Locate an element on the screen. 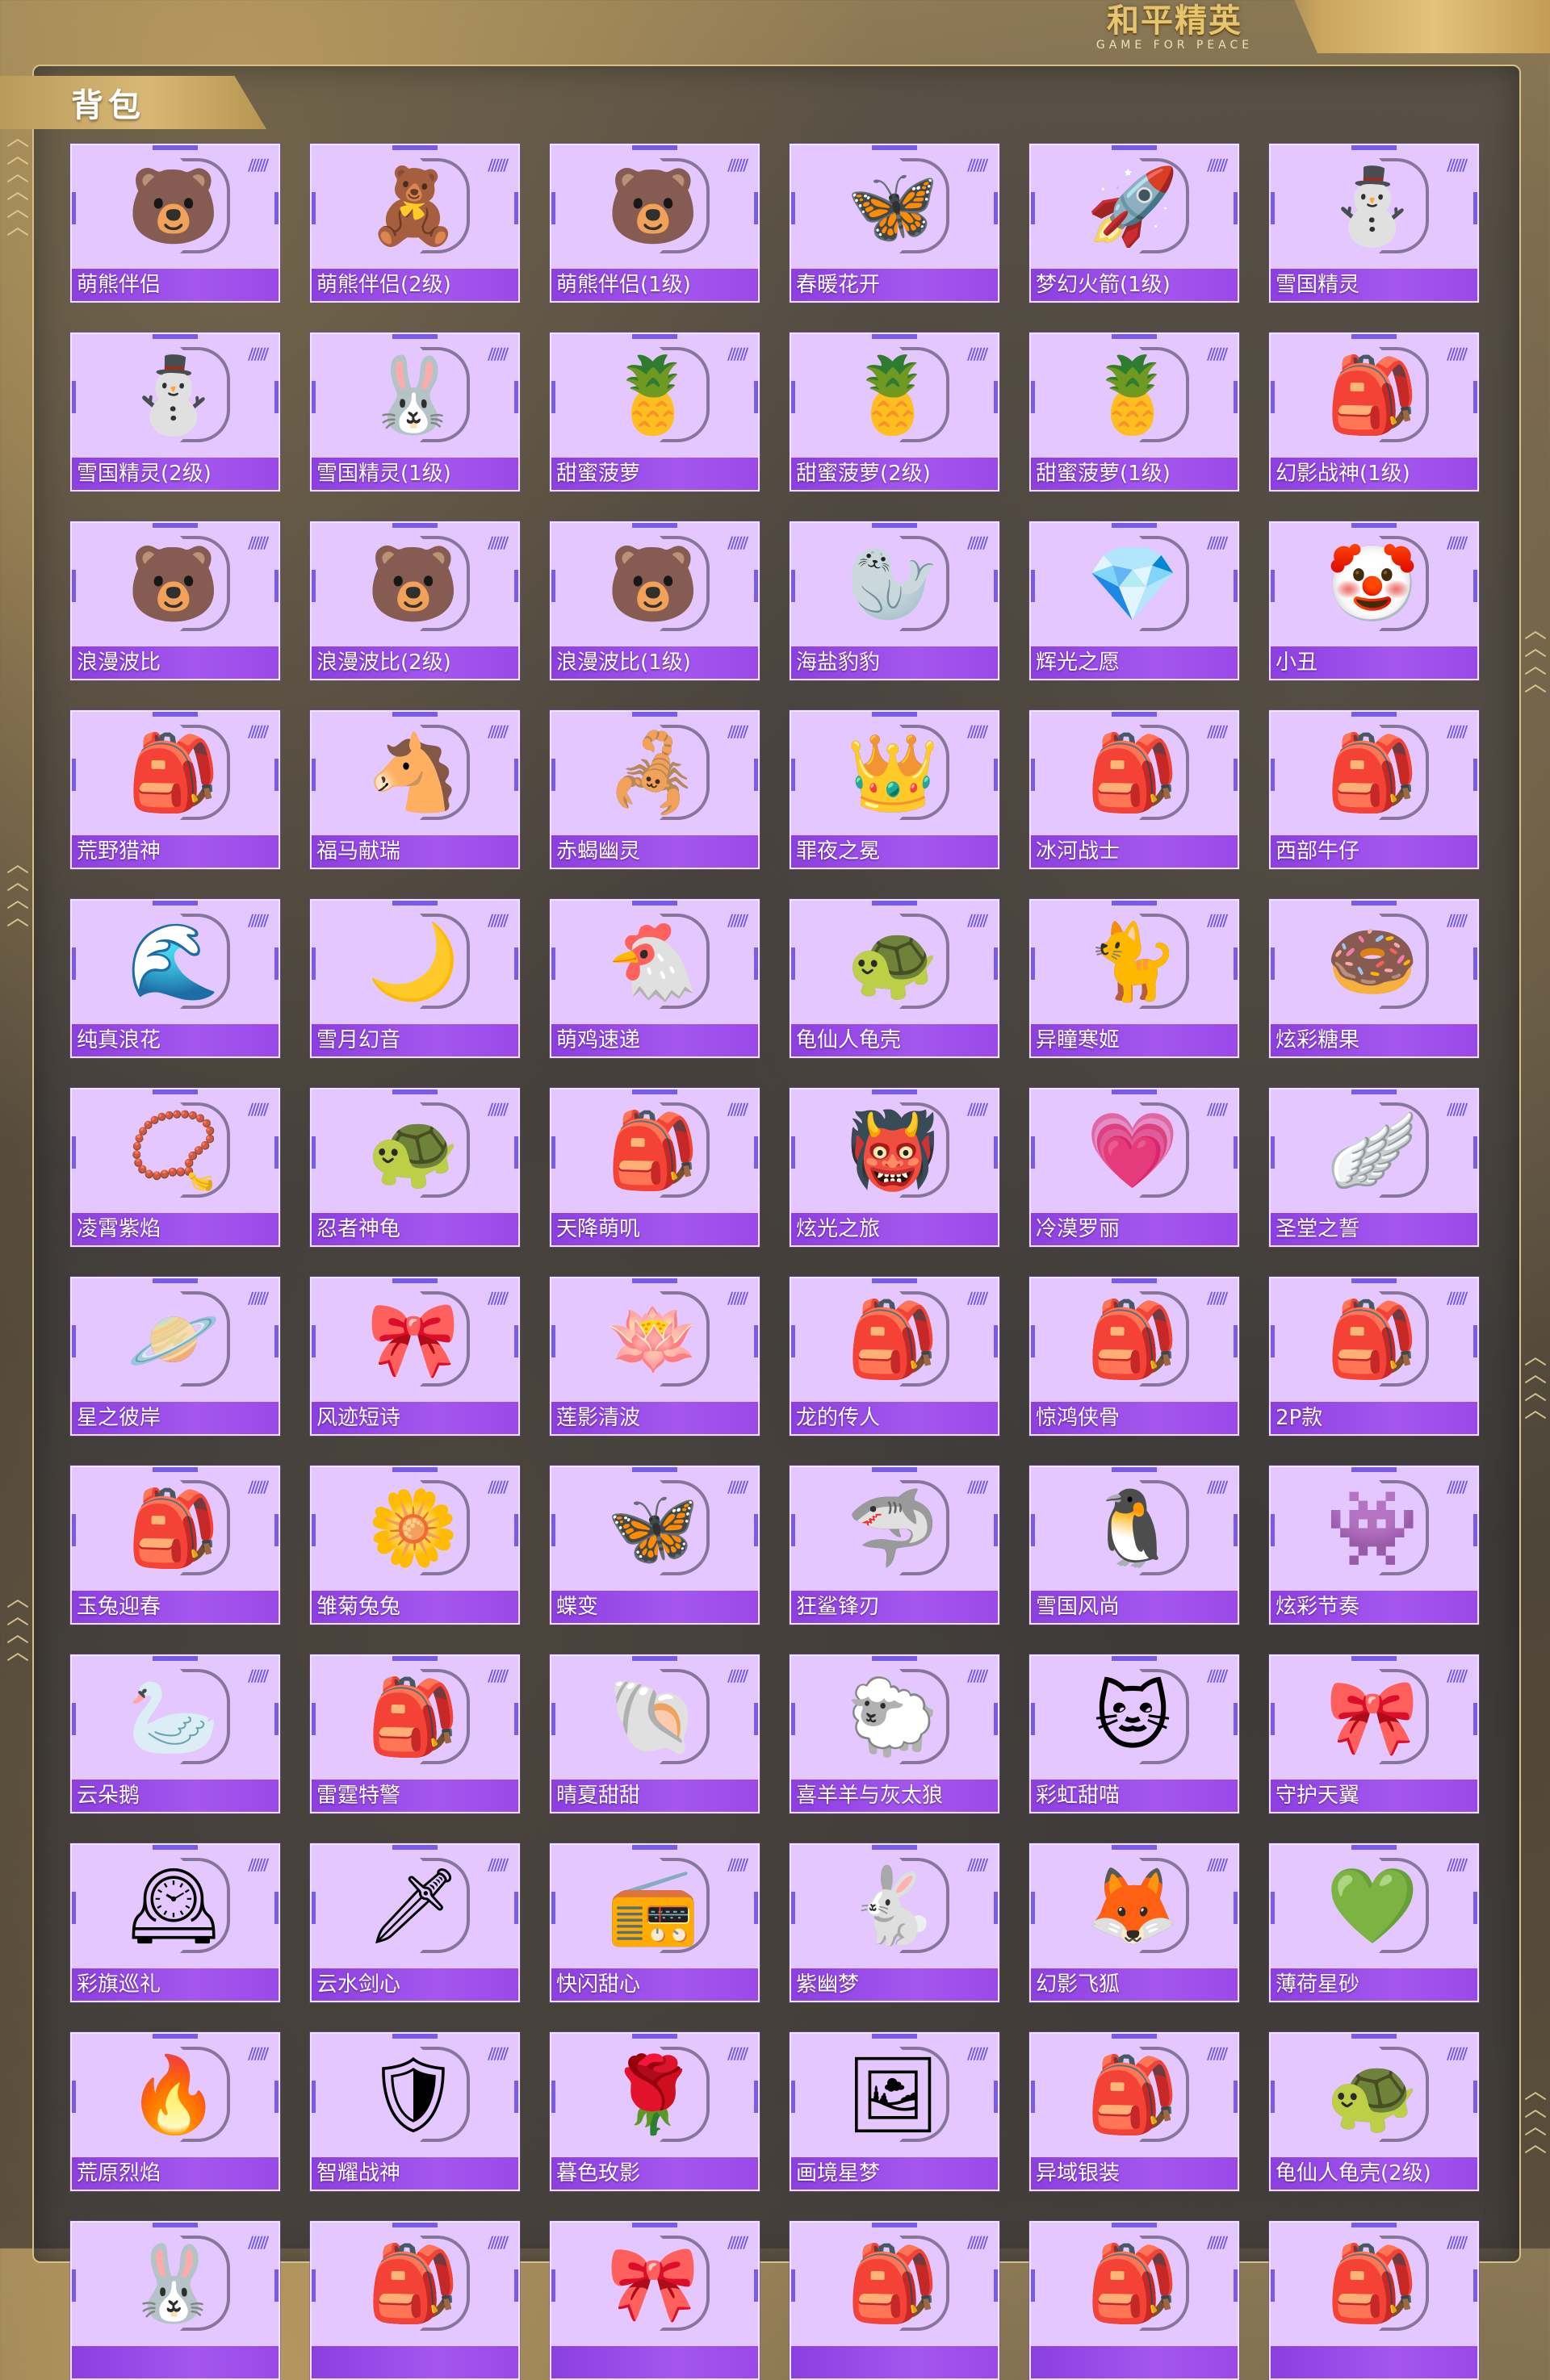 The image size is (1550, 2380). backpack-item-card: |||||| 🐴 福马献瑞 is located at coordinates (415, 789).